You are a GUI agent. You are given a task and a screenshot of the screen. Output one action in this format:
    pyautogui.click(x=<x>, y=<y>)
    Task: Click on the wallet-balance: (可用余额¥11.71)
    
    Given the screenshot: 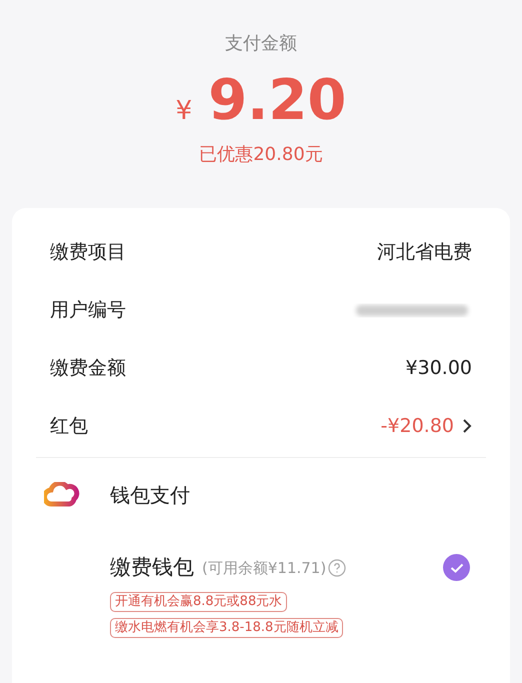 What is the action you would take?
    pyautogui.click(x=264, y=568)
    